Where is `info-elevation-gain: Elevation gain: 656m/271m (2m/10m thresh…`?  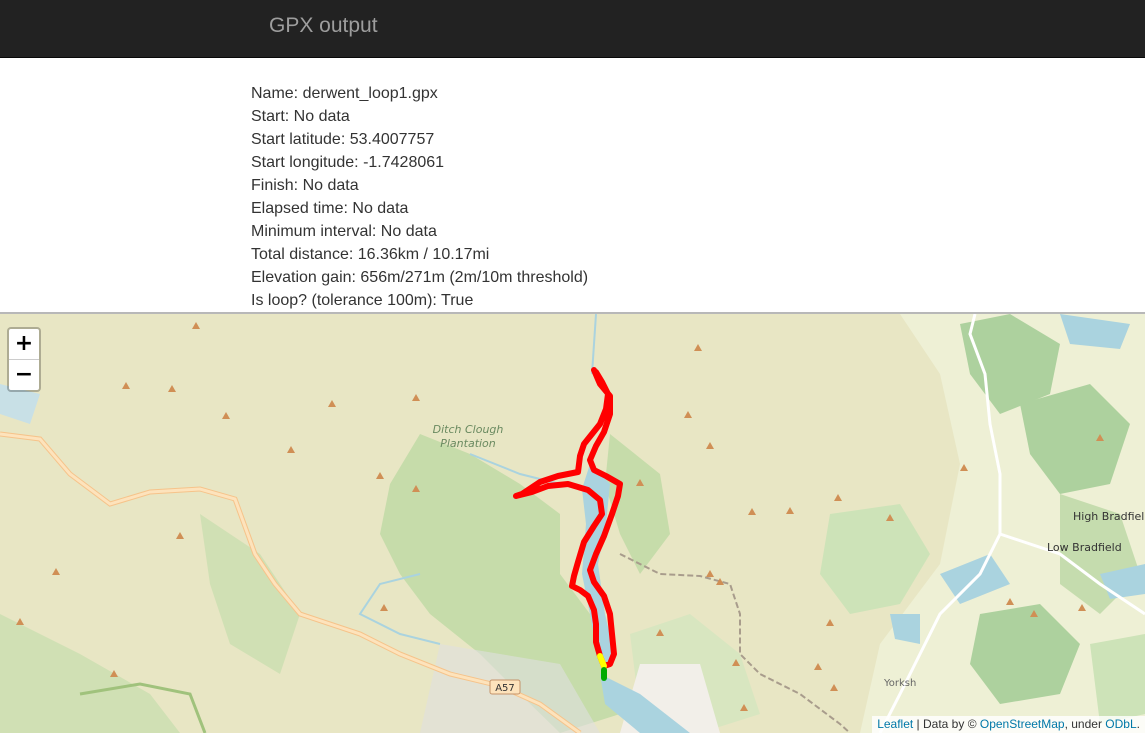 info-elevation-gain: Elevation gain: 656m/271m (2m/10m thresh… is located at coordinates (420, 277).